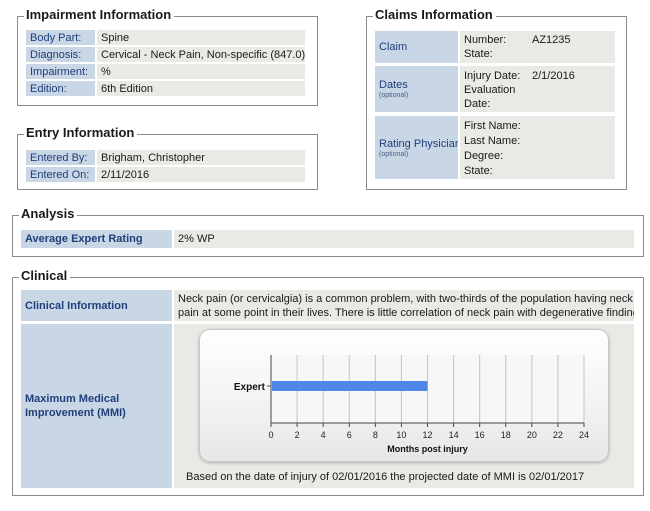 Image resolution: width=650 pixels, height=511 pixels. Describe the element at coordinates (418, 143) in the screenshot. I see `rating-physician-label-text: Rating Physician` at that location.